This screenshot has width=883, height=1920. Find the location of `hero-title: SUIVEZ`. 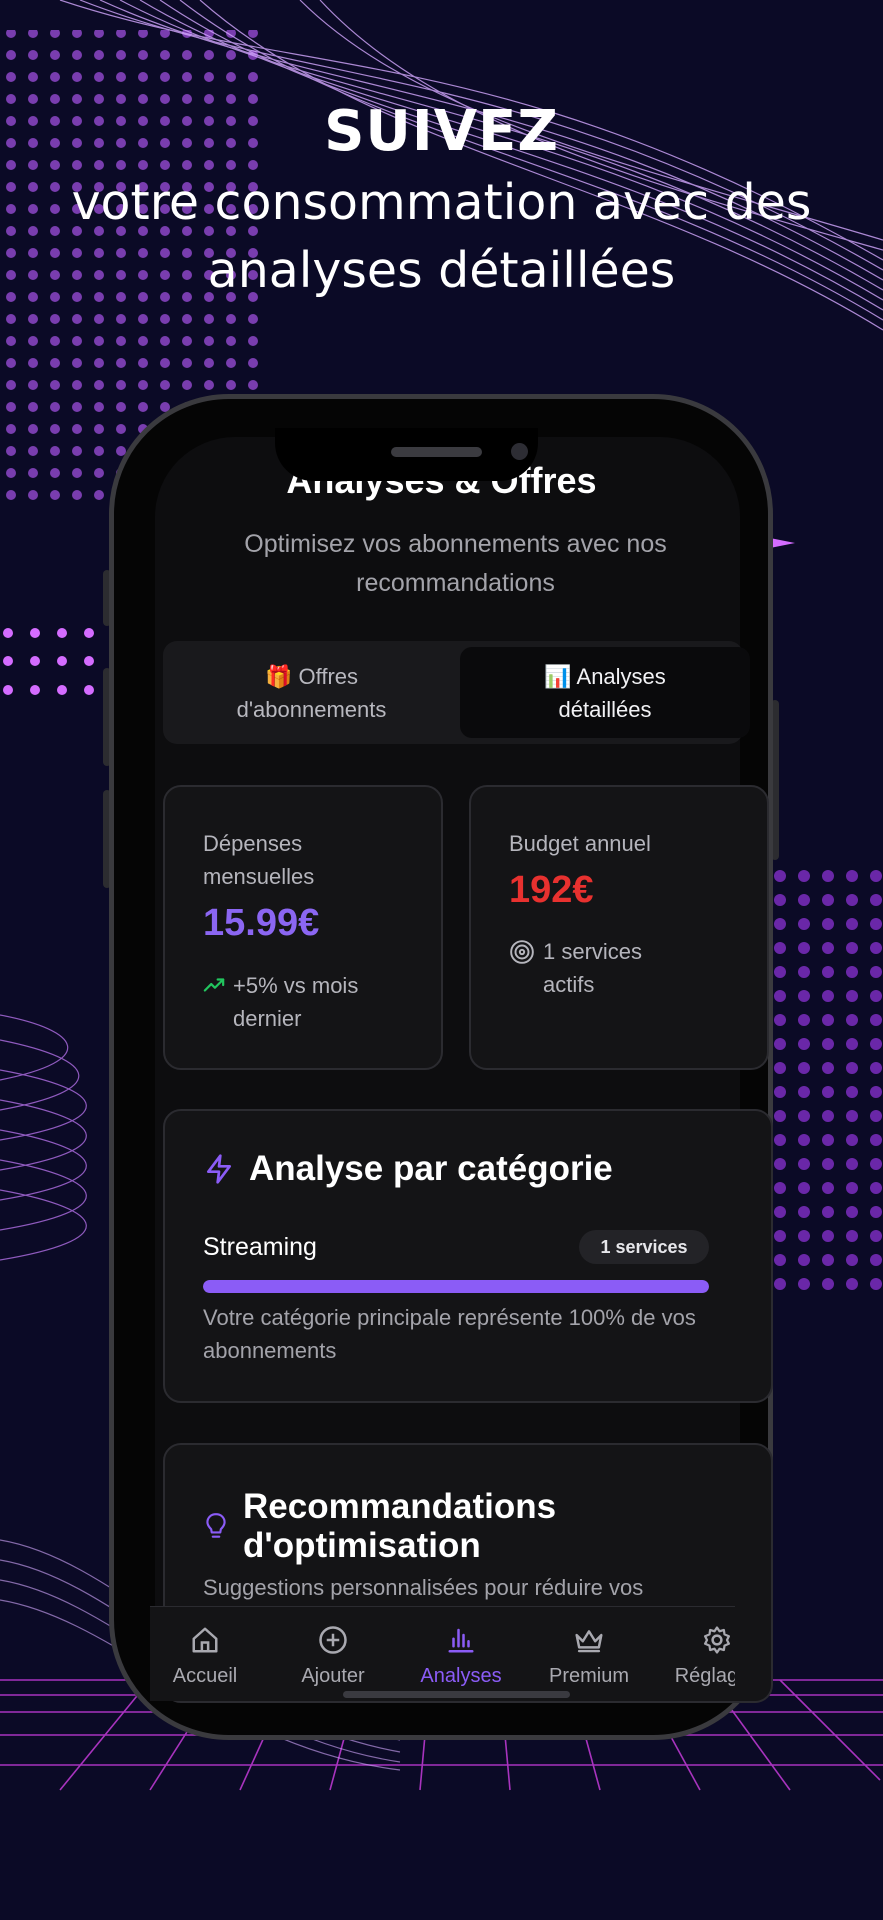

hero-title: SUIVEZ is located at coordinates (441, 131).